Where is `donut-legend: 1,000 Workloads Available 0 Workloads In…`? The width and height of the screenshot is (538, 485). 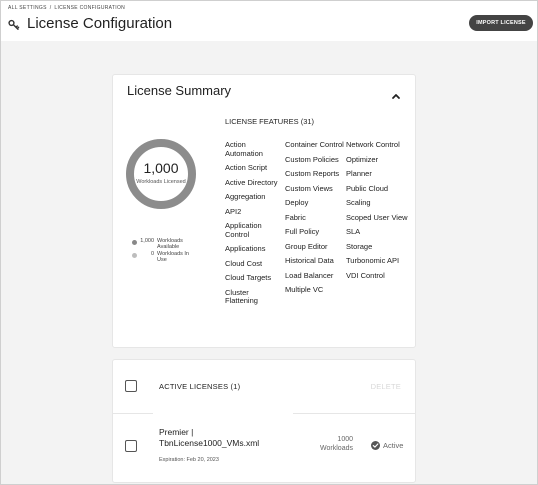 donut-legend: 1,000 Workloads Available 0 Workloads In… is located at coordinates (163, 251).